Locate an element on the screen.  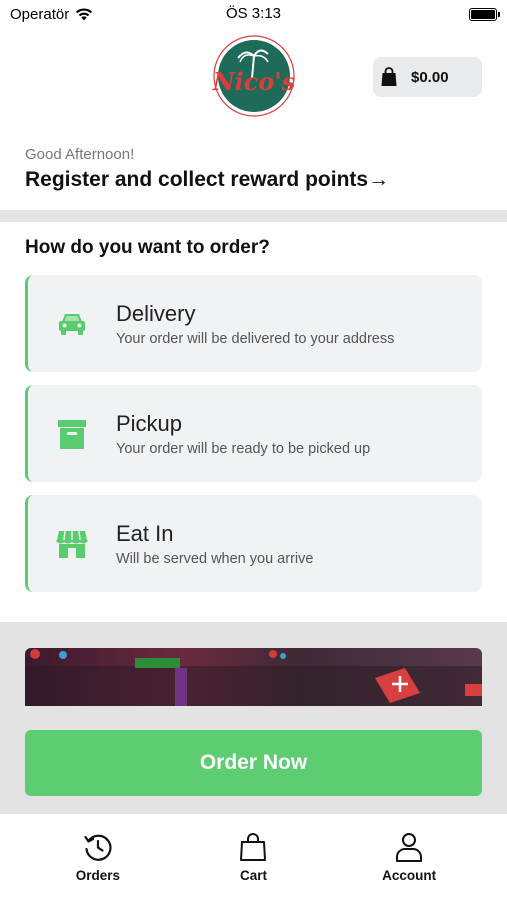
header: Nico's $0.00 is located at coordinates (253, 77).